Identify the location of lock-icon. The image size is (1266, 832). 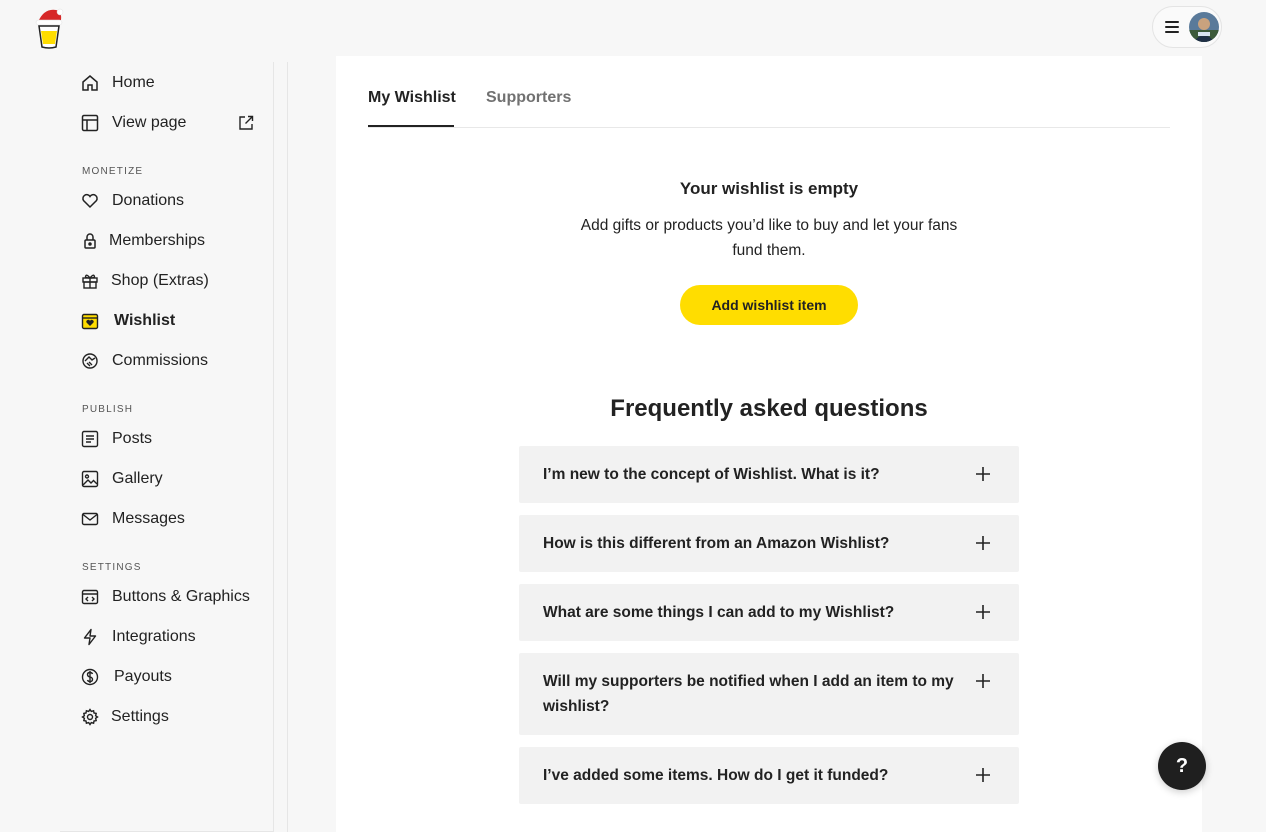
(90, 241).